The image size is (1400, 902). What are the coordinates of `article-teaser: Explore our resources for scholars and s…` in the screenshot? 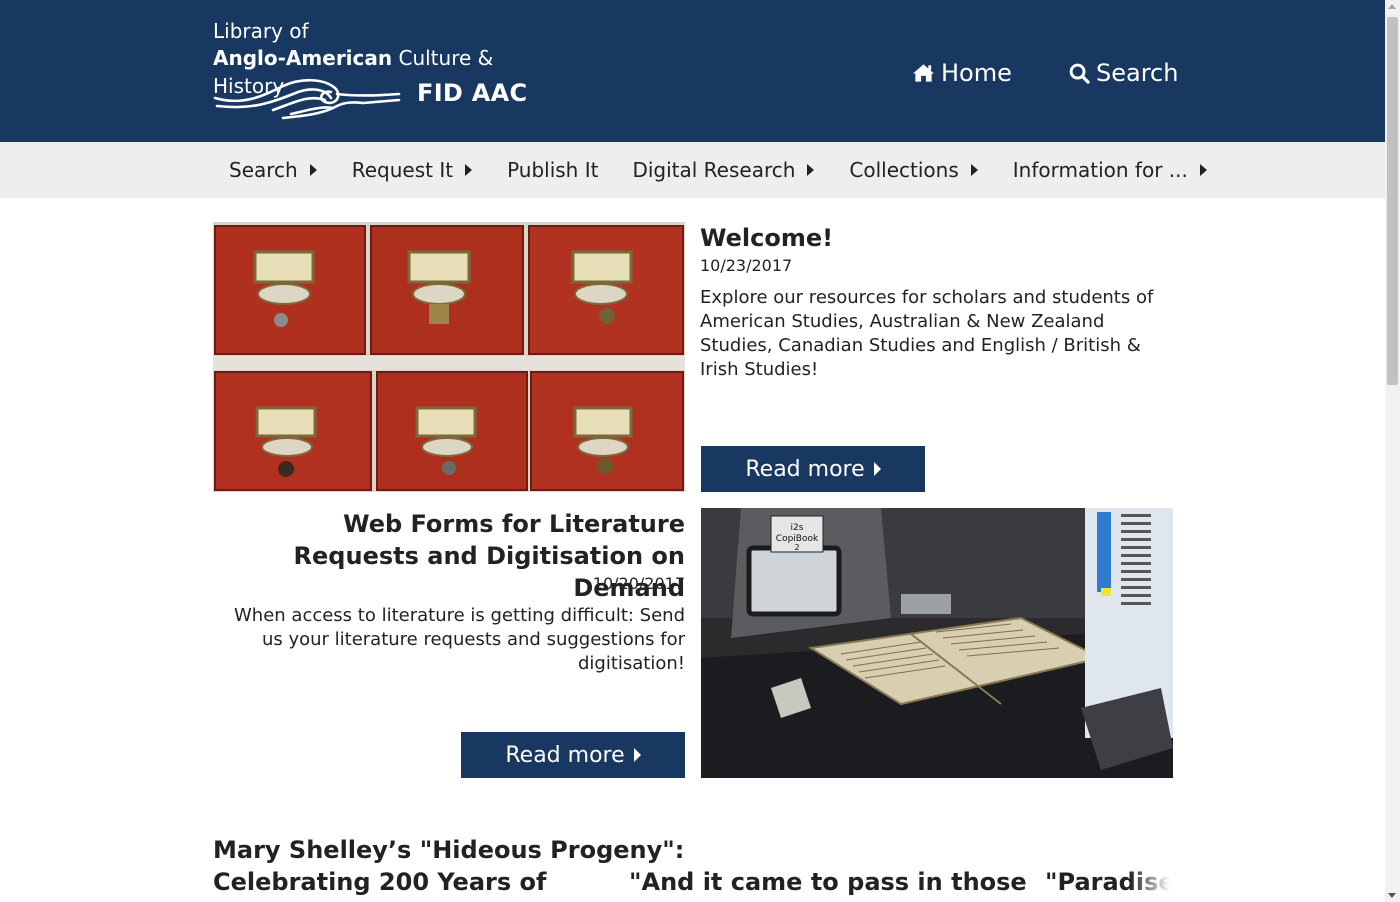 It's located at (927, 333).